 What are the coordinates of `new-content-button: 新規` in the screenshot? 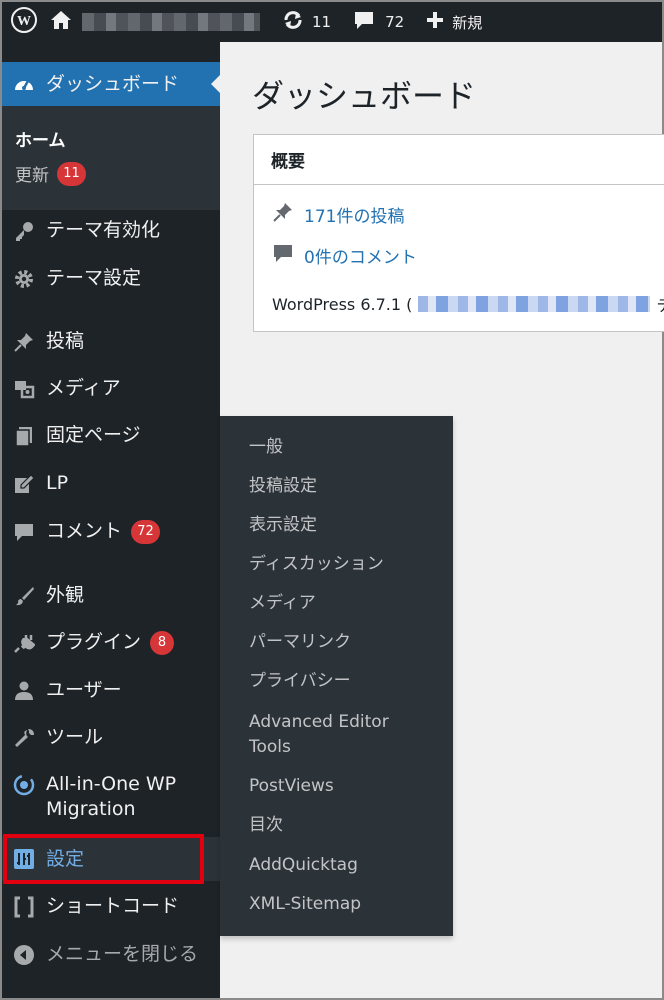 It's located at (454, 22).